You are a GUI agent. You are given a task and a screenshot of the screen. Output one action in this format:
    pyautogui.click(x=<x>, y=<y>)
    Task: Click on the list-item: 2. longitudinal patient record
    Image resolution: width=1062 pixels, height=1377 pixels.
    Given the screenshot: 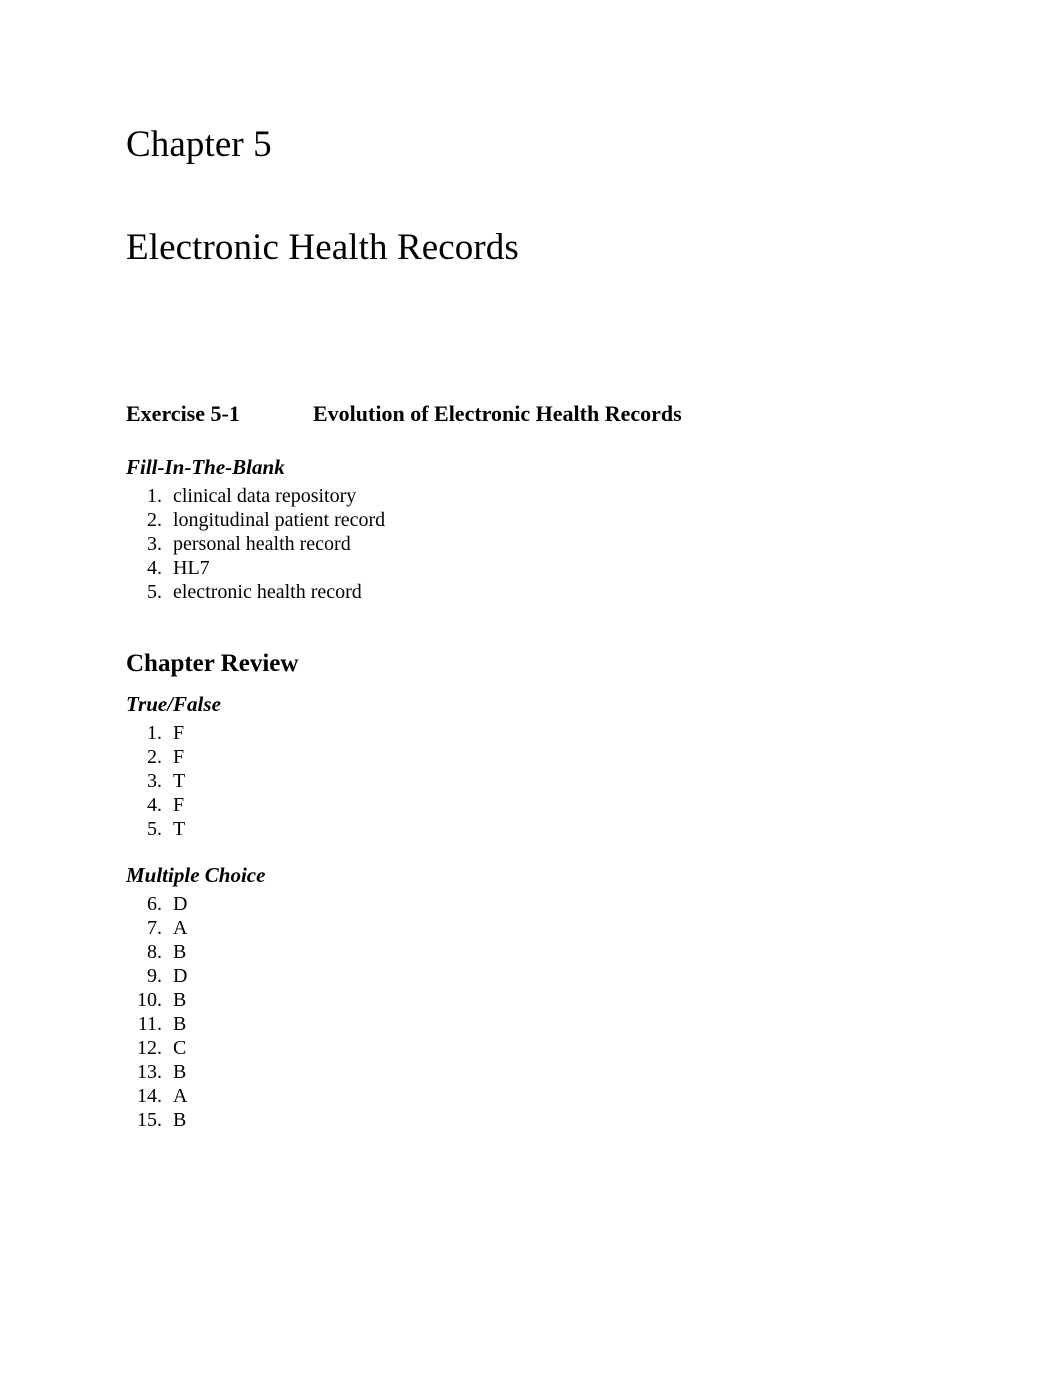 What is the action you would take?
    pyautogui.click(x=255, y=520)
    